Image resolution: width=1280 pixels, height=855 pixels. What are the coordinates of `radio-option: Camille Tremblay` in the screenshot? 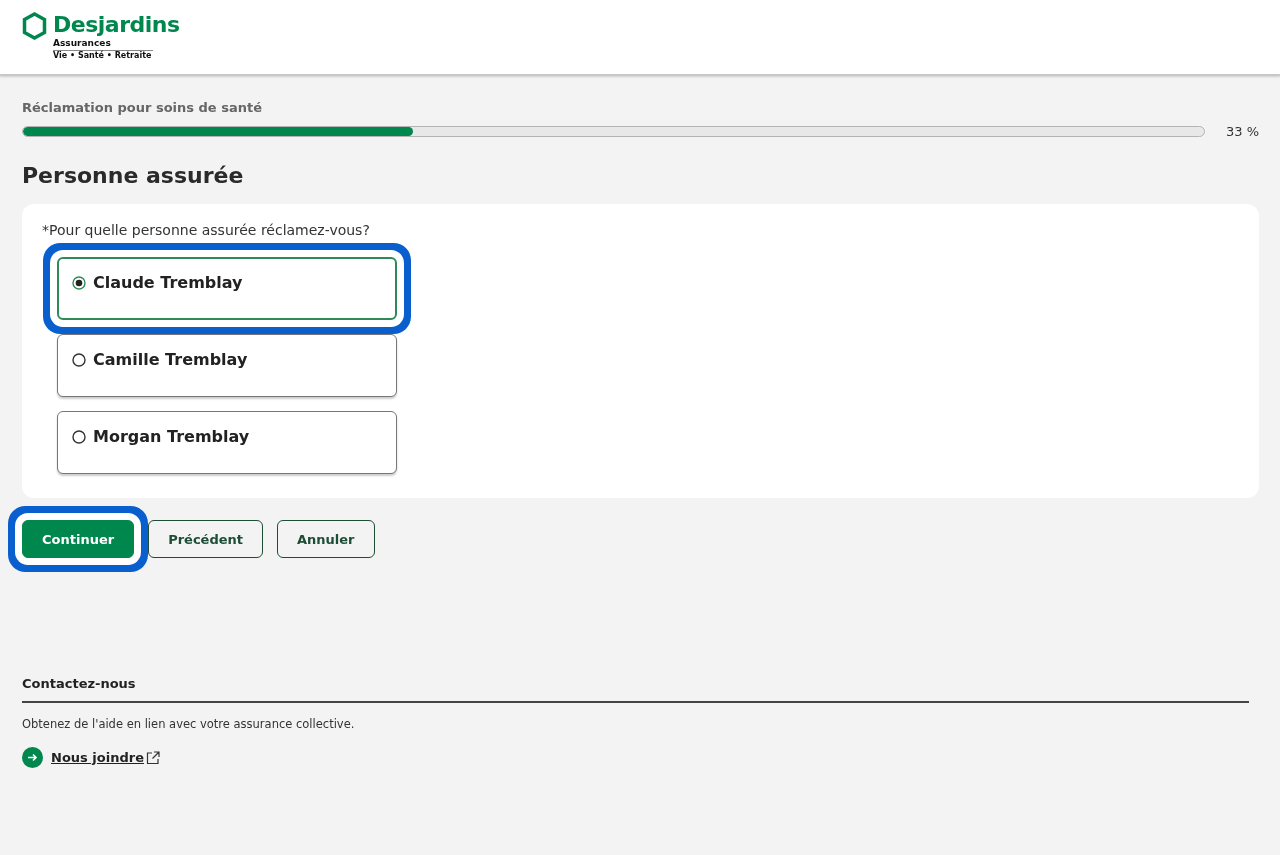 It's located at (227, 365).